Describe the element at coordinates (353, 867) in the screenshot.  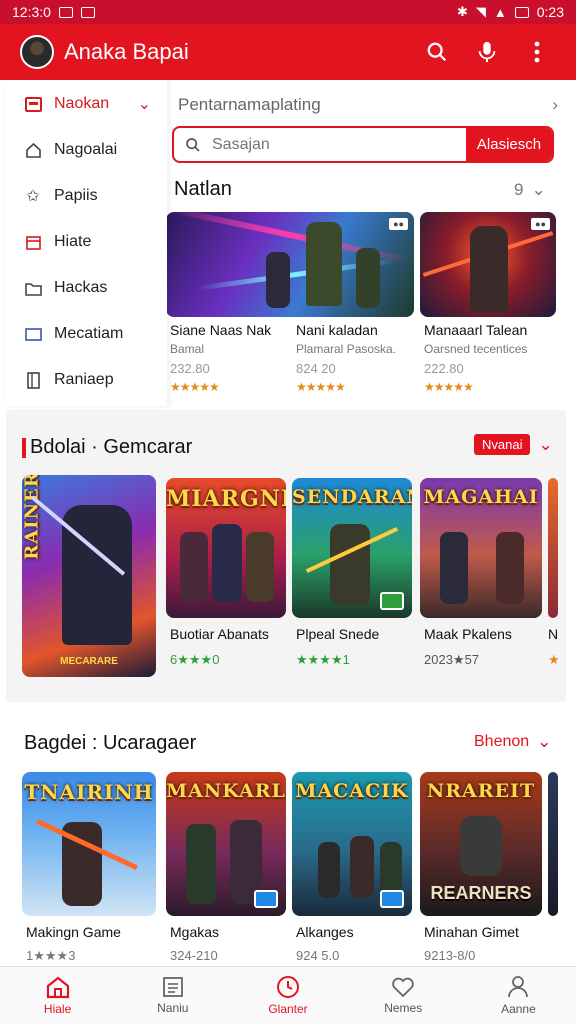
I see `game-card: MACACIK Alkanges 924 5.0` at that location.